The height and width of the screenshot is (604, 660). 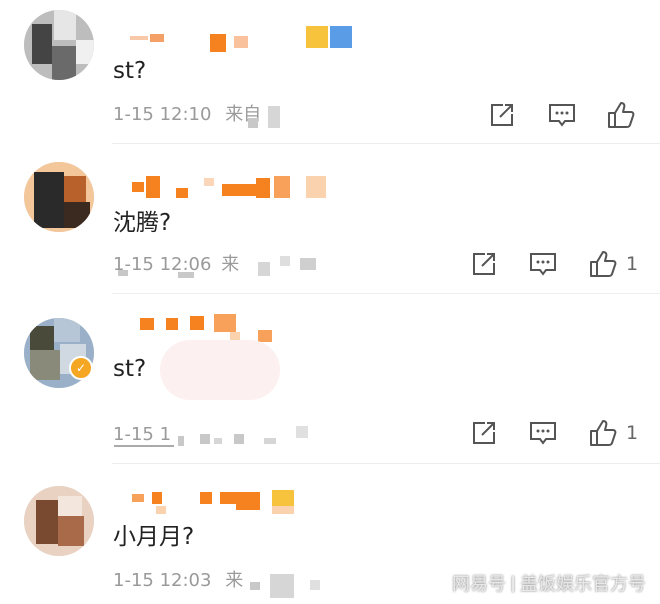 I want to click on comment-meta: 1-15 1, so click(x=142, y=435).